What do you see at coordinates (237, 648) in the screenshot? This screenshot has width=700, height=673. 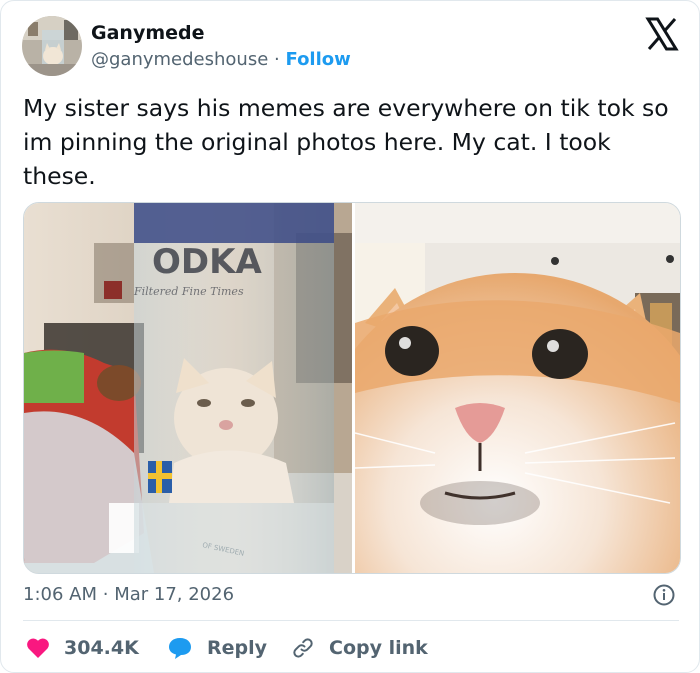 I see `reply-label: Reply` at bounding box center [237, 648].